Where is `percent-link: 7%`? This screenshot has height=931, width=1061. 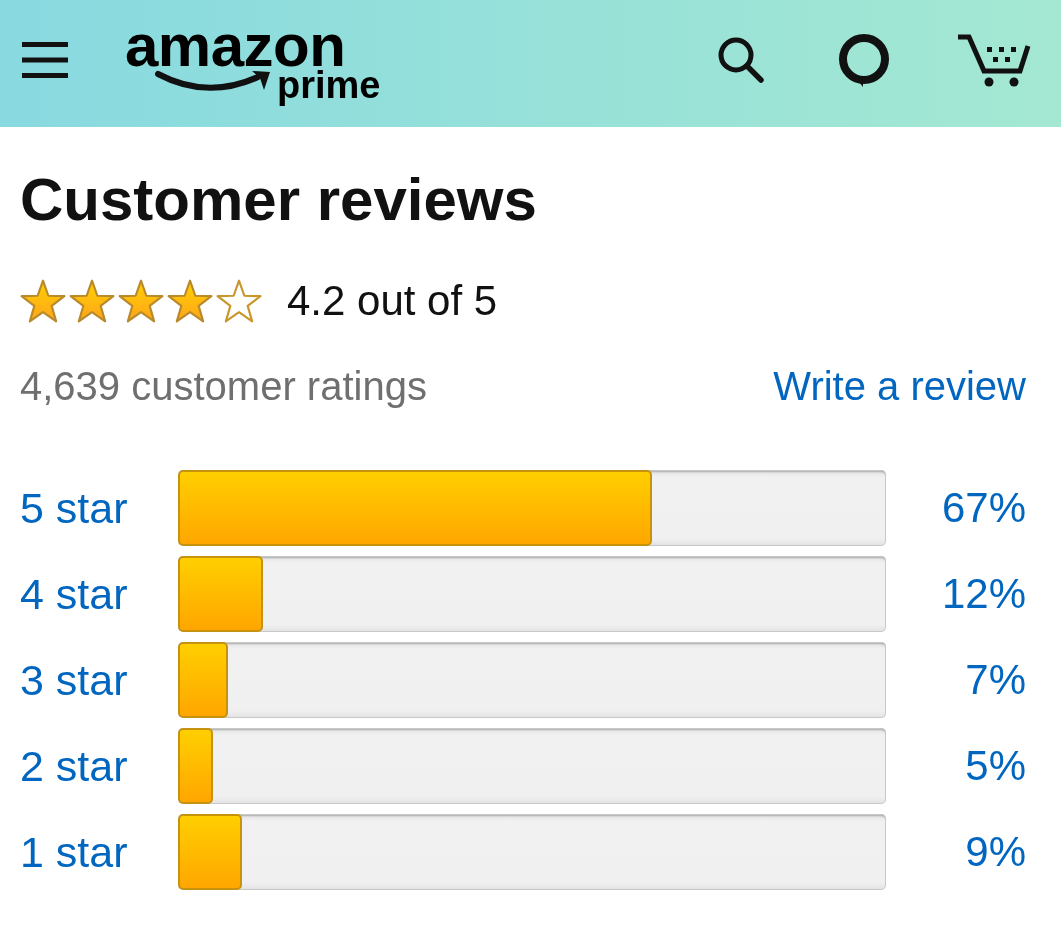
percent-link: 7% is located at coordinates (995, 680).